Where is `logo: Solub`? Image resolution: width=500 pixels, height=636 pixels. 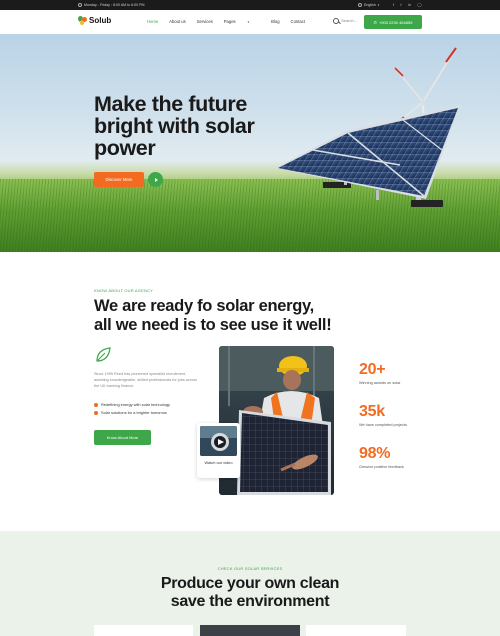 logo: Solub is located at coordinates (94, 20).